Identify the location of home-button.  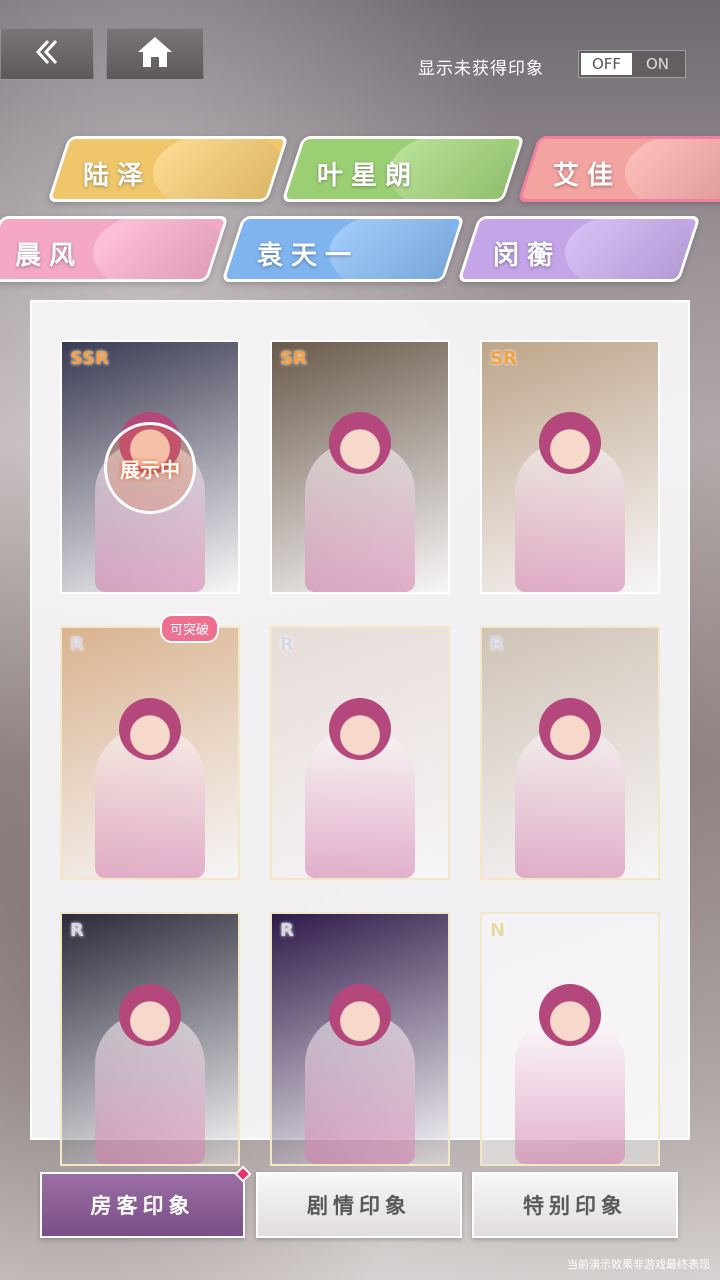
(155, 54).